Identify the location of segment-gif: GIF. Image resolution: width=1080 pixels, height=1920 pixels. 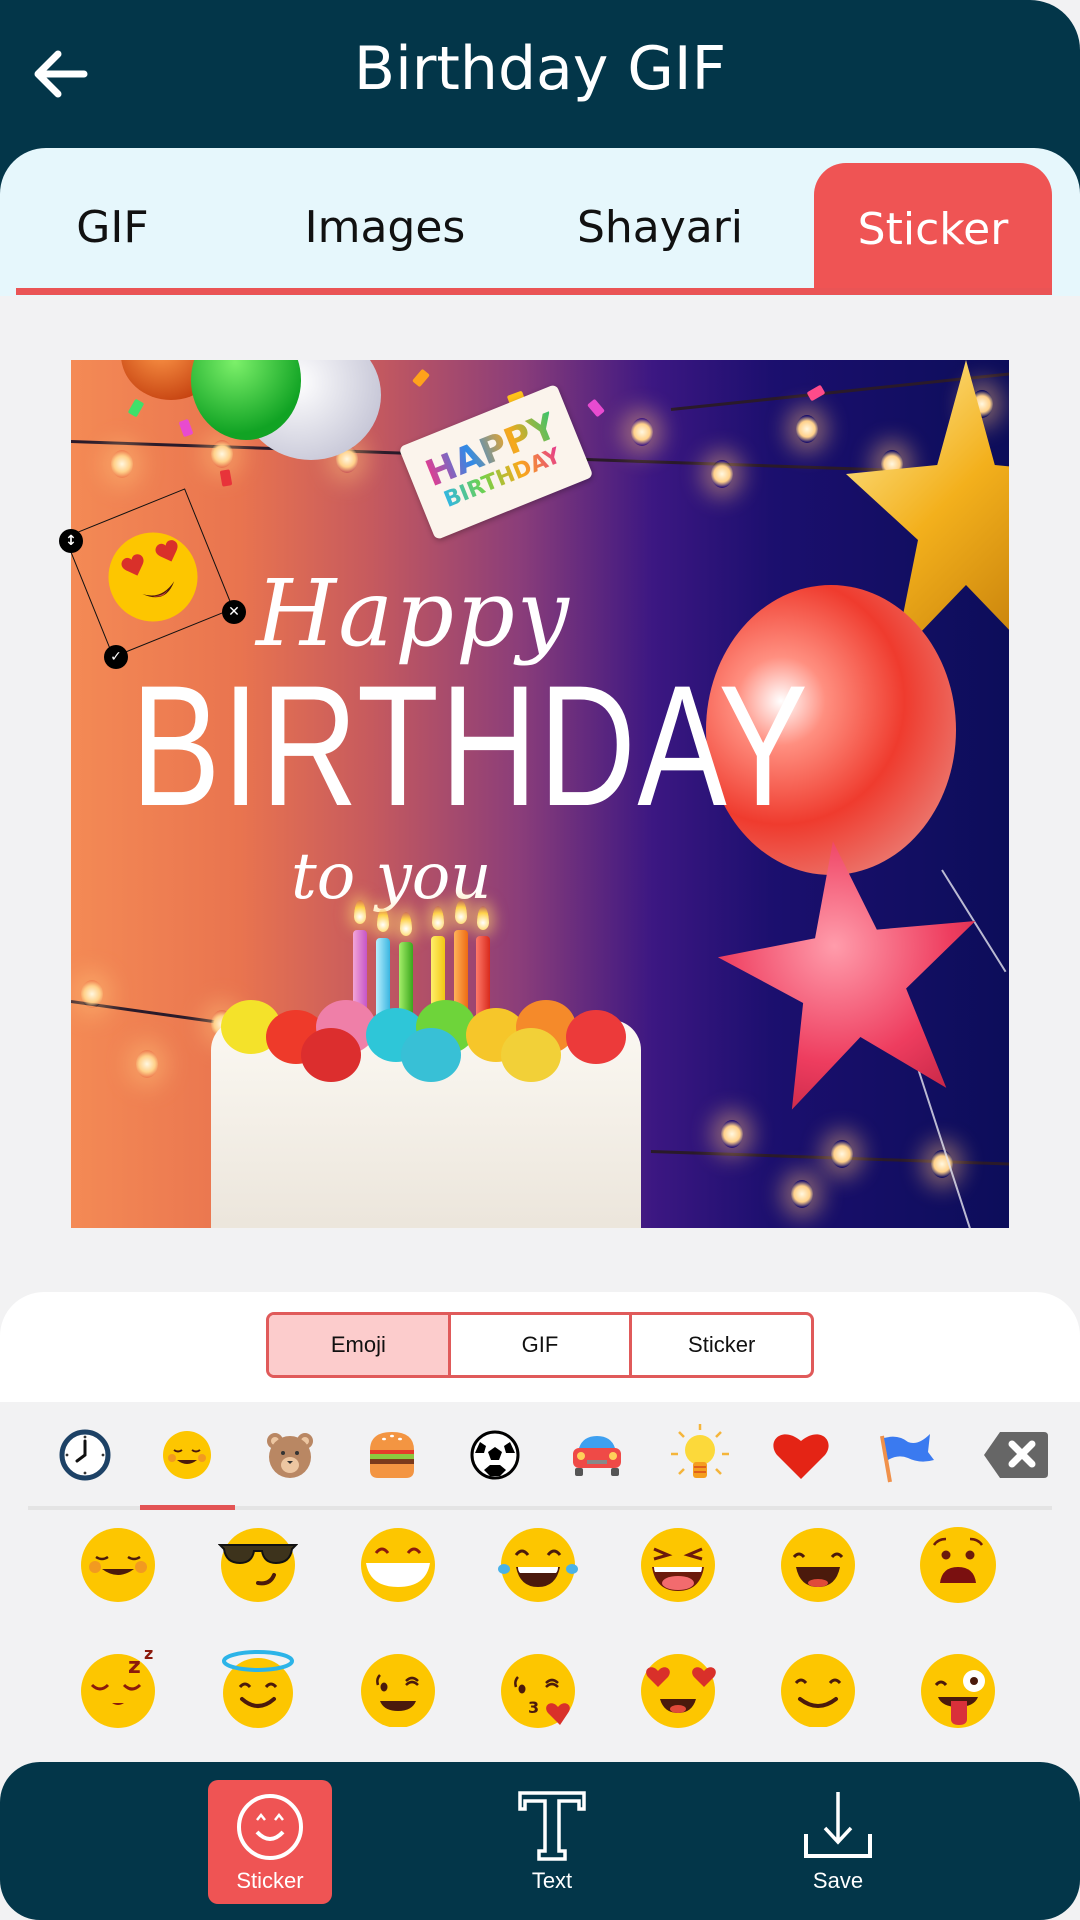
(538, 1345).